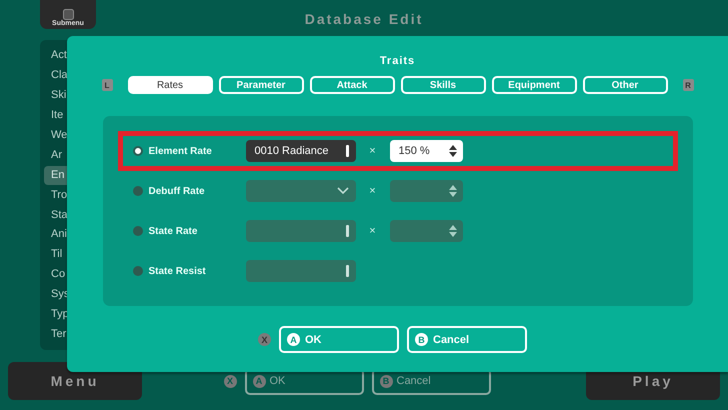 This screenshot has width=728, height=410. Describe the element at coordinates (342, 191) in the screenshot. I see `chevron-down-icon` at that location.